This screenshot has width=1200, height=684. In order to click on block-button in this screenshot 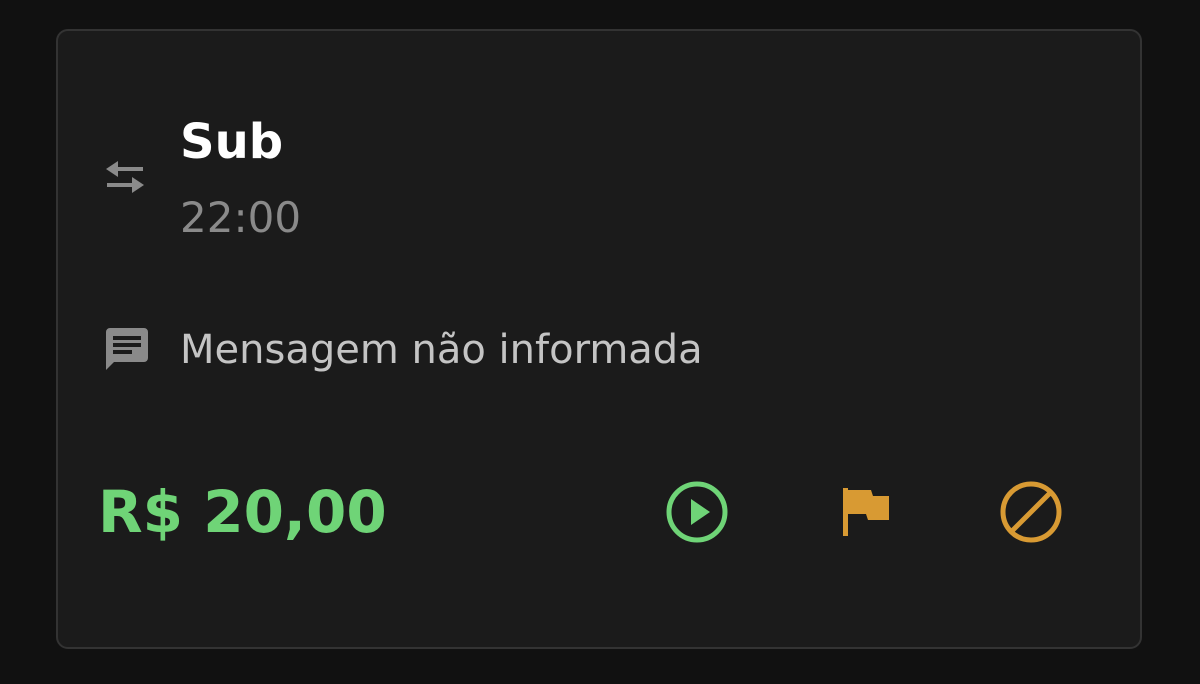, I will do `click(1031, 512)`.